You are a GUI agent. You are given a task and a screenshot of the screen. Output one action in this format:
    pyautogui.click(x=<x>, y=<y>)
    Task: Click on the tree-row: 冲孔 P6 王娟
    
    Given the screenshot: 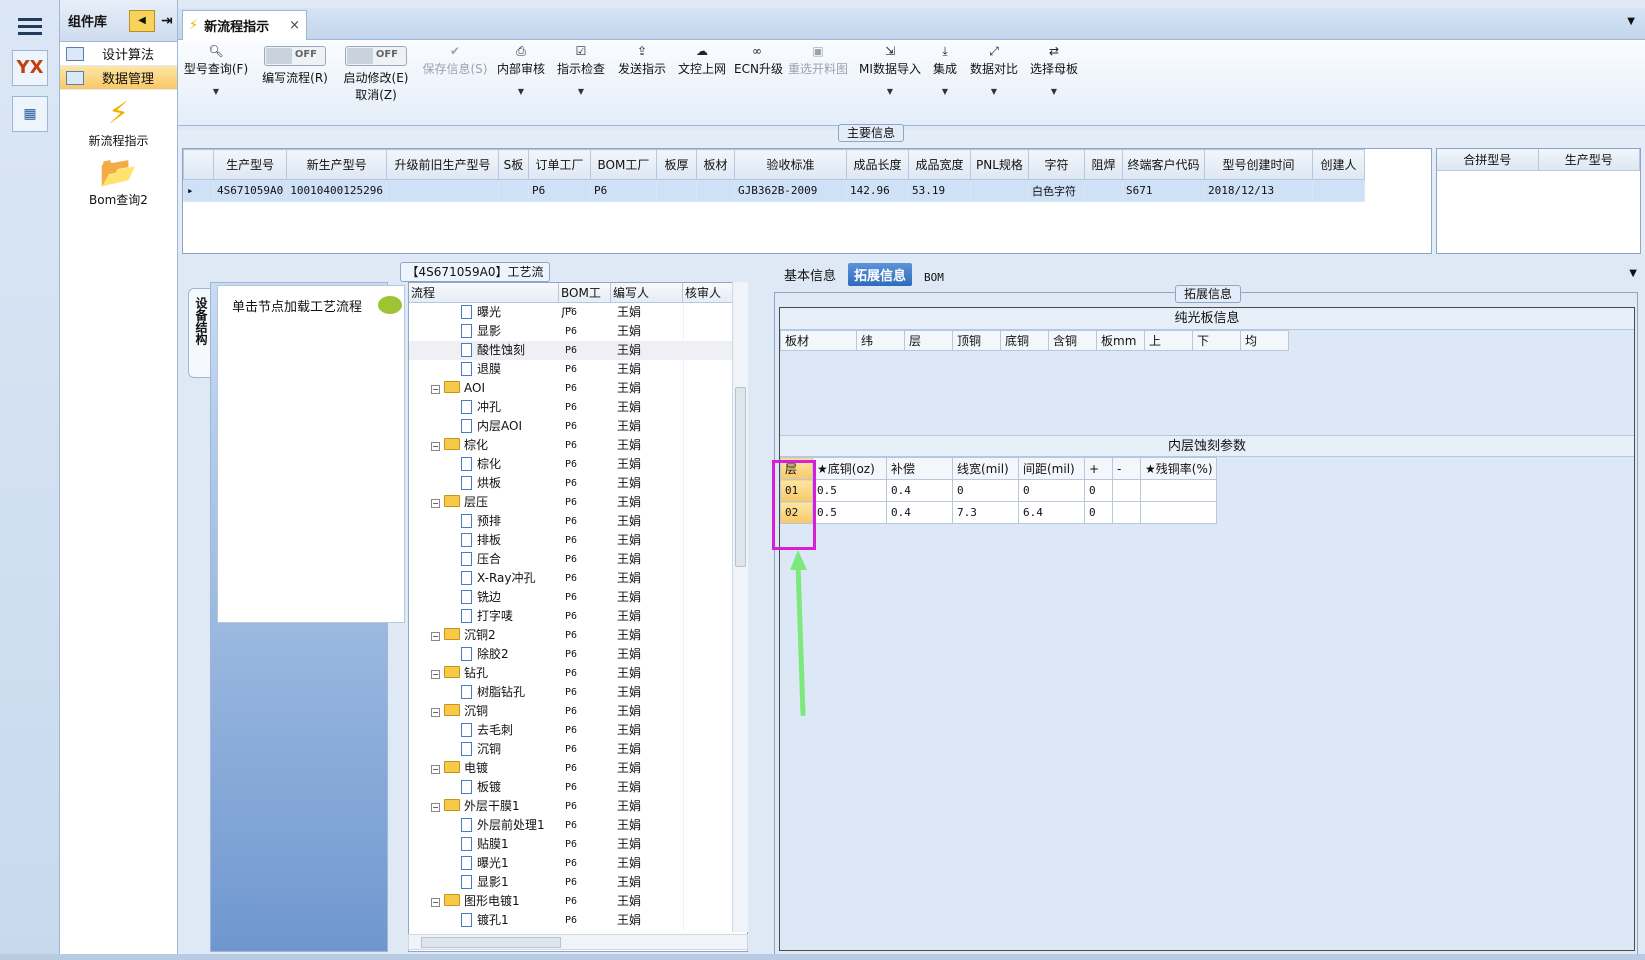 What is the action you would take?
    pyautogui.click(x=578, y=407)
    